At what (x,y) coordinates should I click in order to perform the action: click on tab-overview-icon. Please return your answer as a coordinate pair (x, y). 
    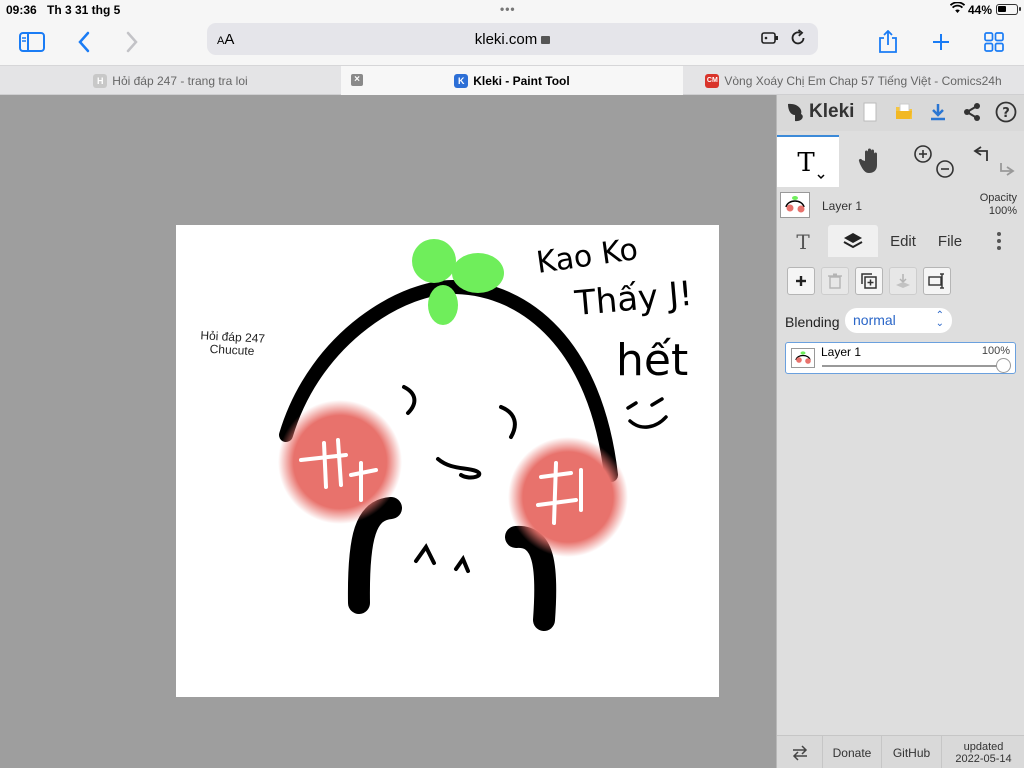
    Looking at the image, I should click on (994, 42).